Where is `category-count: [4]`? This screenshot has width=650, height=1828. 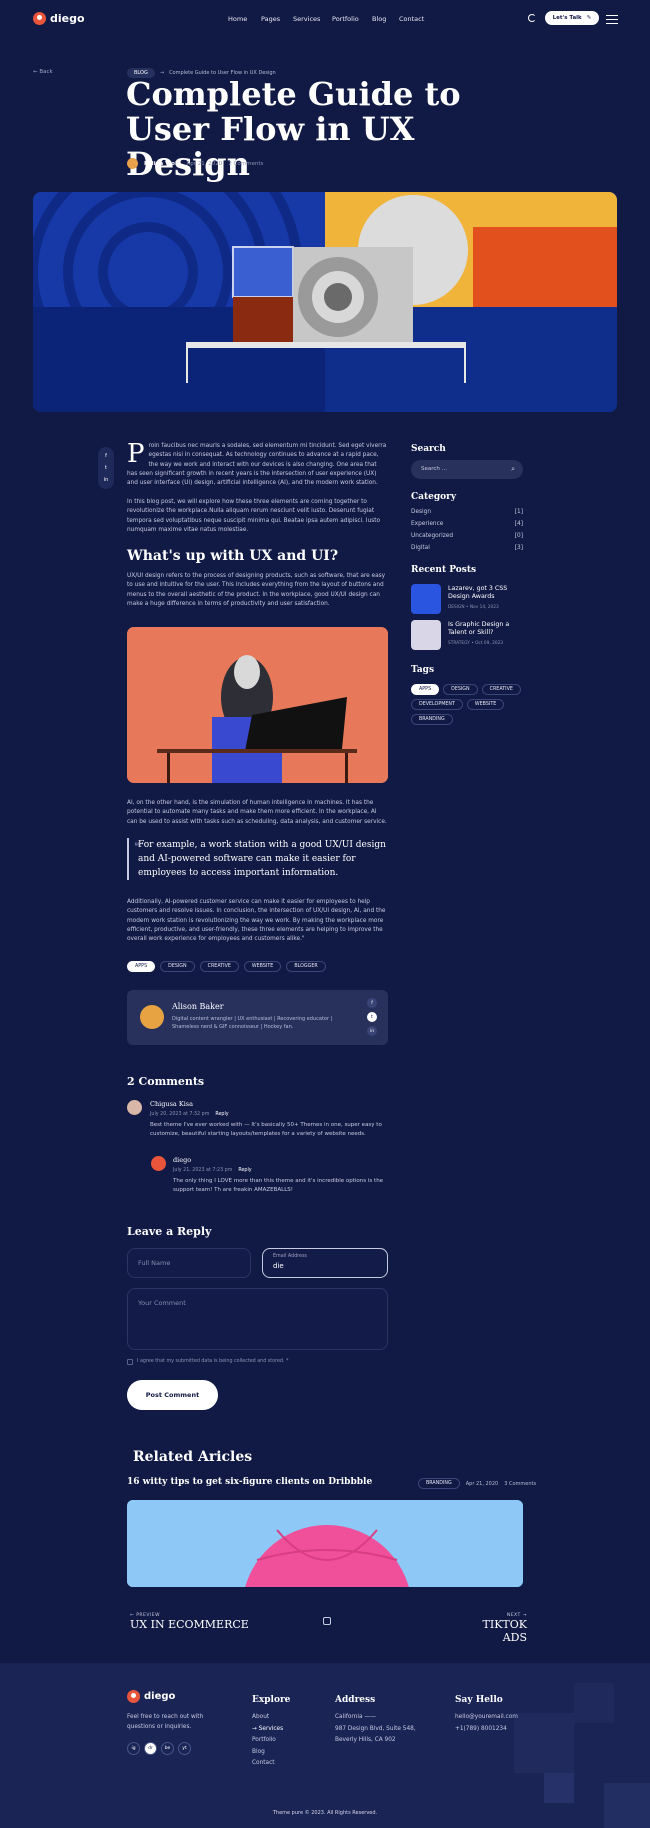
category-count: [4] is located at coordinates (518, 524).